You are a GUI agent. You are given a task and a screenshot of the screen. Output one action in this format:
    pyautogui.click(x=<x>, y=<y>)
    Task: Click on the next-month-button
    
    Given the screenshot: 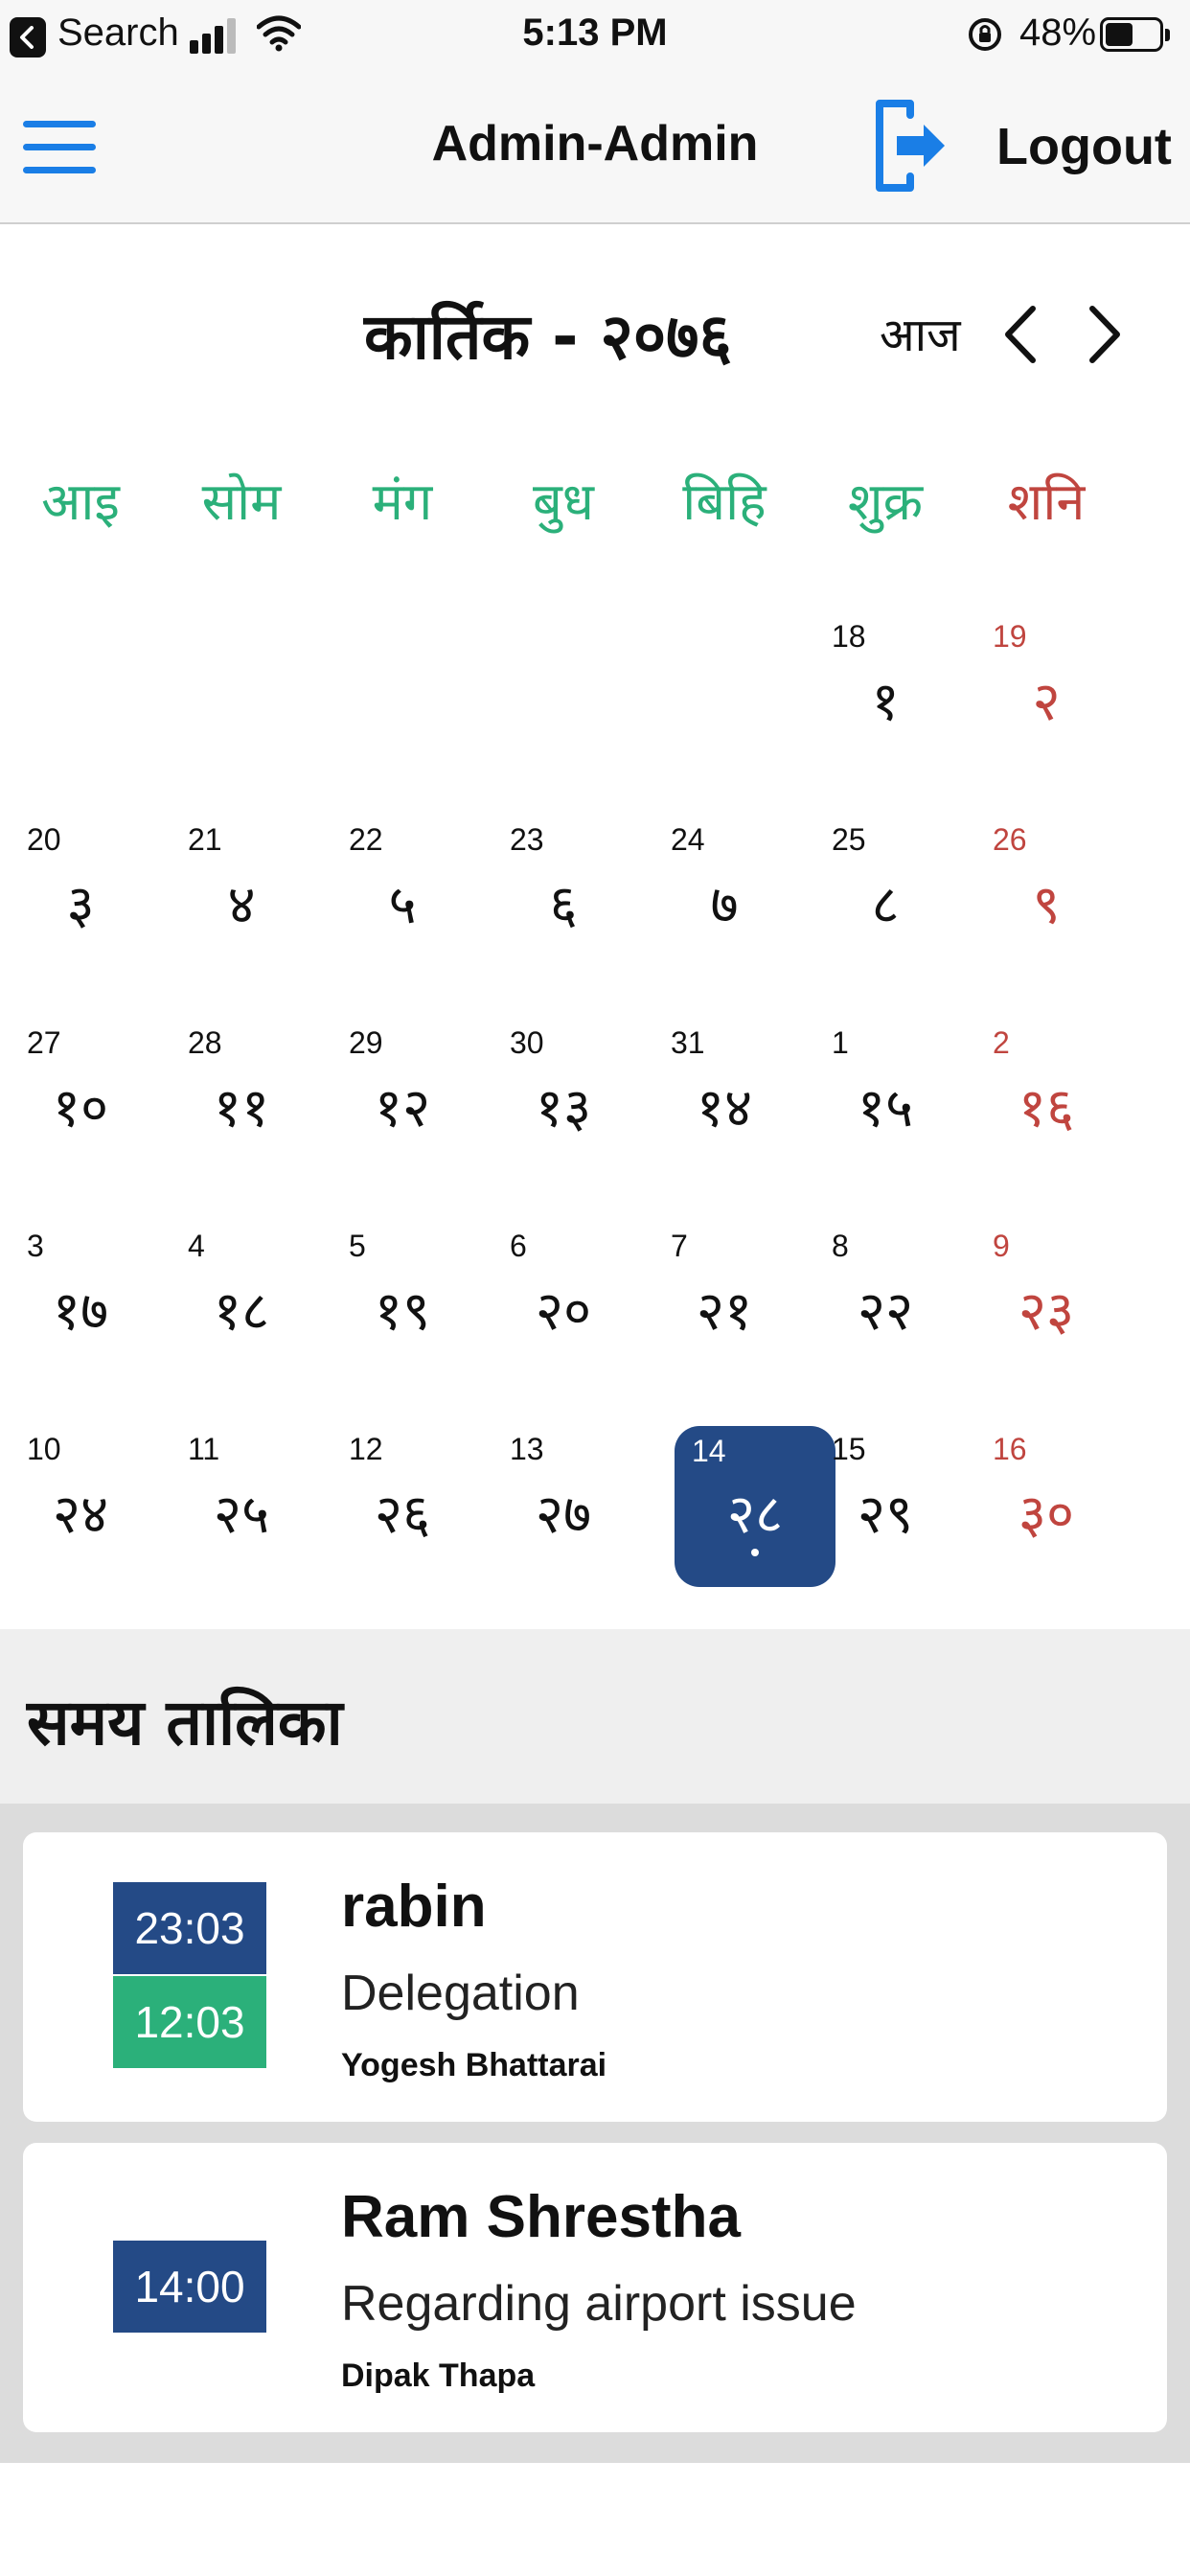 What is the action you would take?
    pyautogui.click(x=1105, y=334)
    